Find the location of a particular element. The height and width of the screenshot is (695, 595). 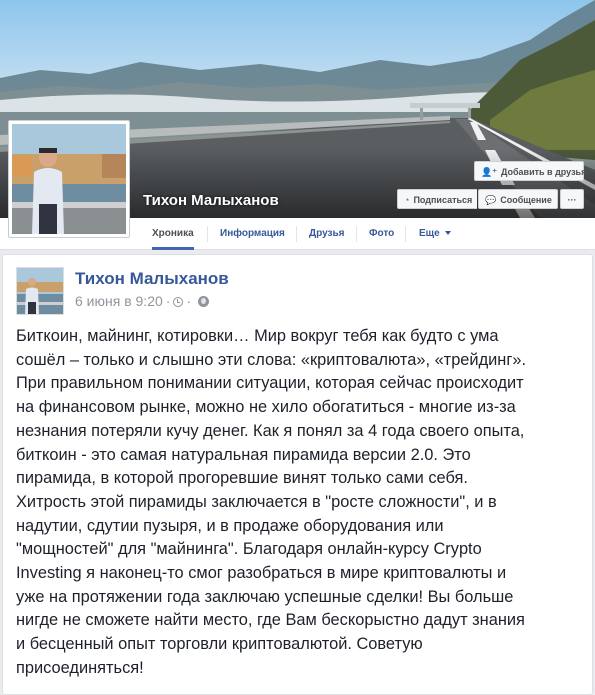

message-button: 💬 Сообщение is located at coordinates (518, 199).